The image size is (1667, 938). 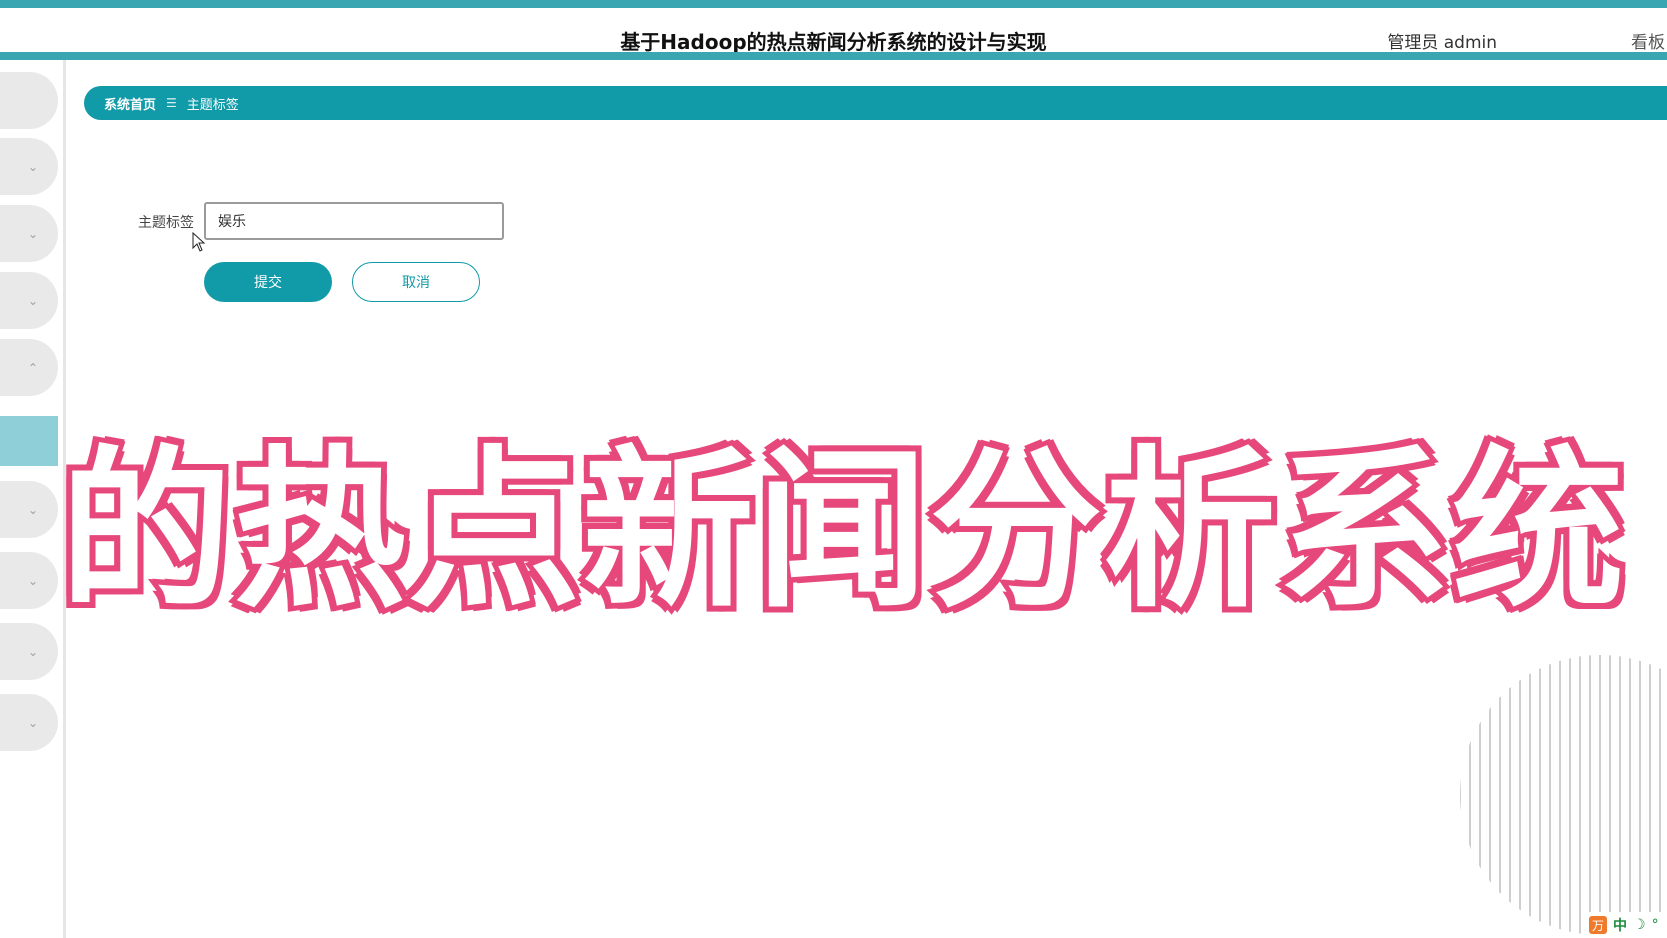 What do you see at coordinates (416, 282) in the screenshot?
I see `cancel-button: 取消` at bounding box center [416, 282].